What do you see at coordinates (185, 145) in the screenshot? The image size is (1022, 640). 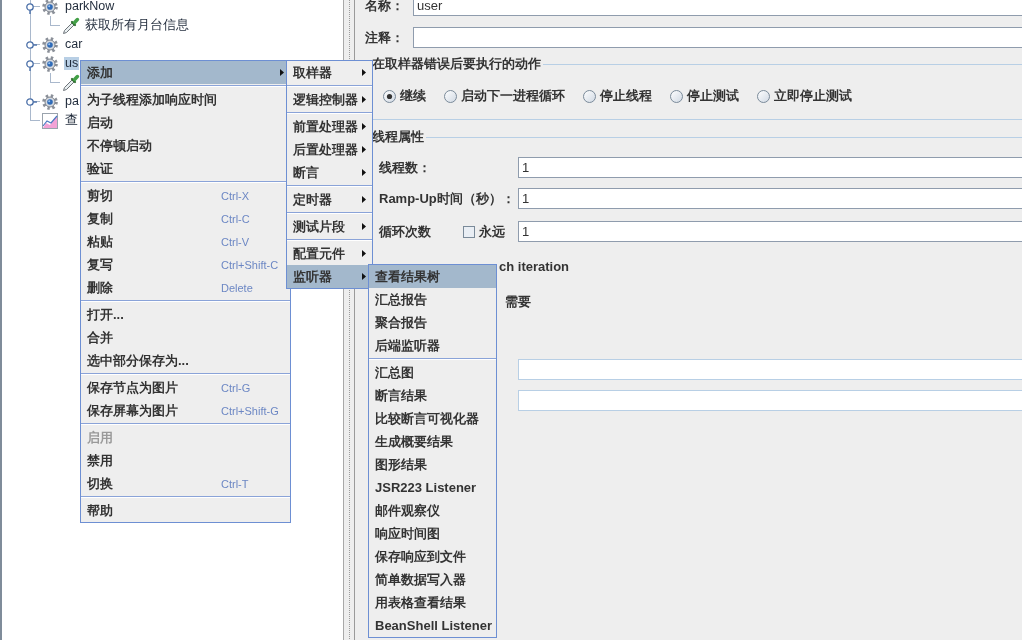 I see `menu-item: 不停顿启动` at bounding box center [185, 145].